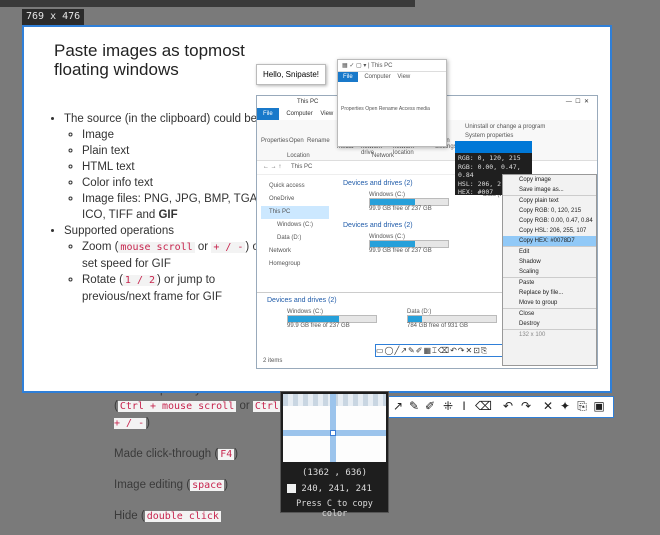 The image size is (660, 535). I want to click on window-controls-icon: — ☐ ✕, so click(577, 102).